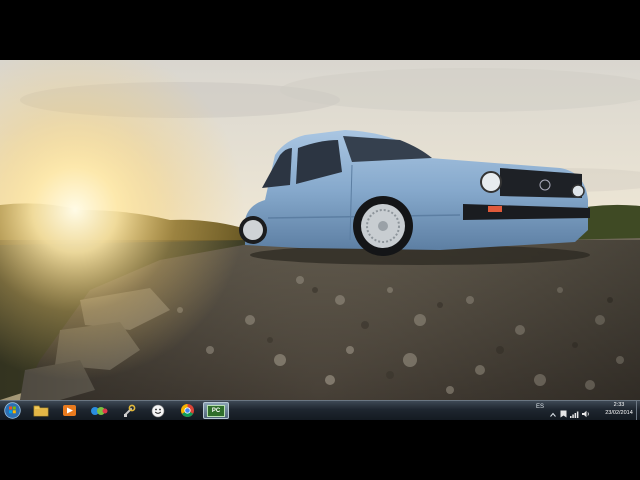 Image resolution: width=640 pixels, height=480 pixels. What do you see at coordinates (563, 412) in the screenshot?
I see `action-center-icon` at bounding box center [563, 412].